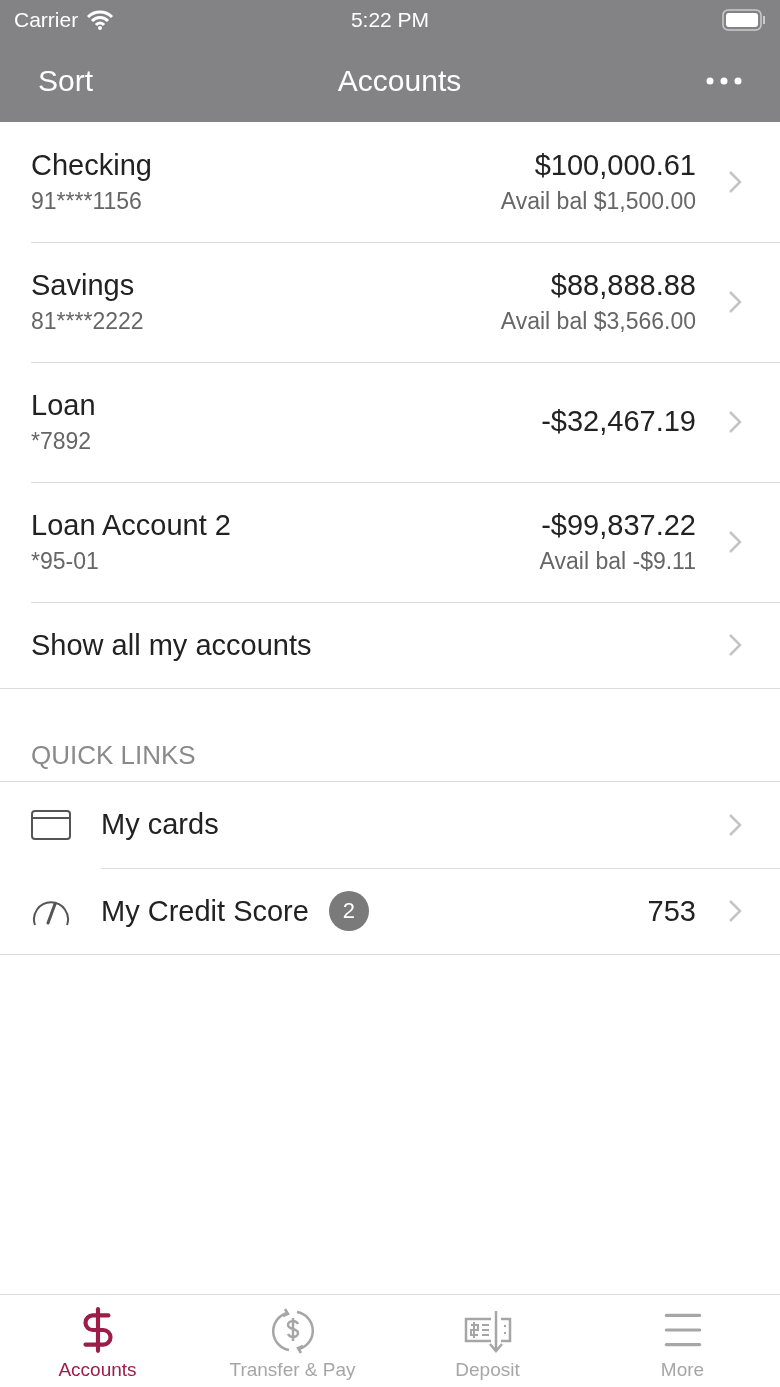 Image resolution: width=780 pixels, height=1387 pixels. I want to click on account-balance: $88,888.88, so click(623, 285).